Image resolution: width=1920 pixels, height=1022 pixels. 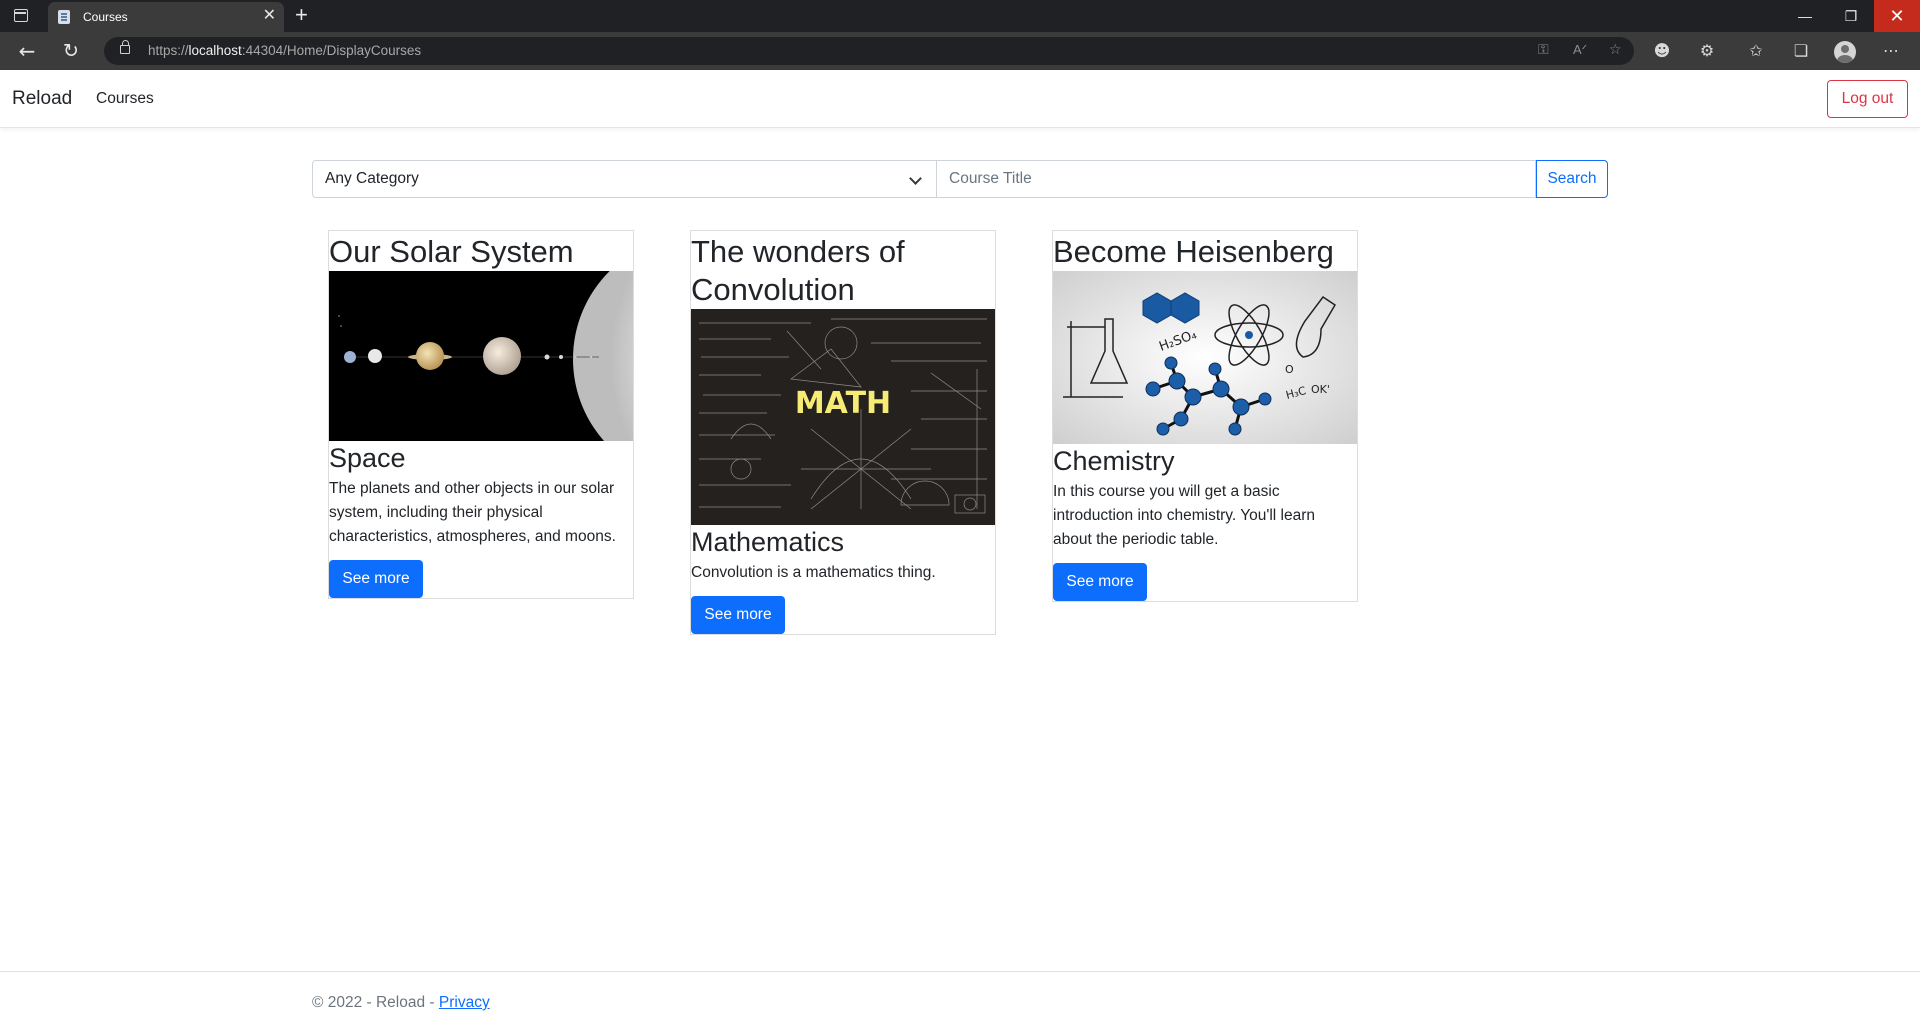 What do you see at coordinates (768, 542) in the screenshot?
I see `course-category: Mathematics` at bounding box center [768, 542].